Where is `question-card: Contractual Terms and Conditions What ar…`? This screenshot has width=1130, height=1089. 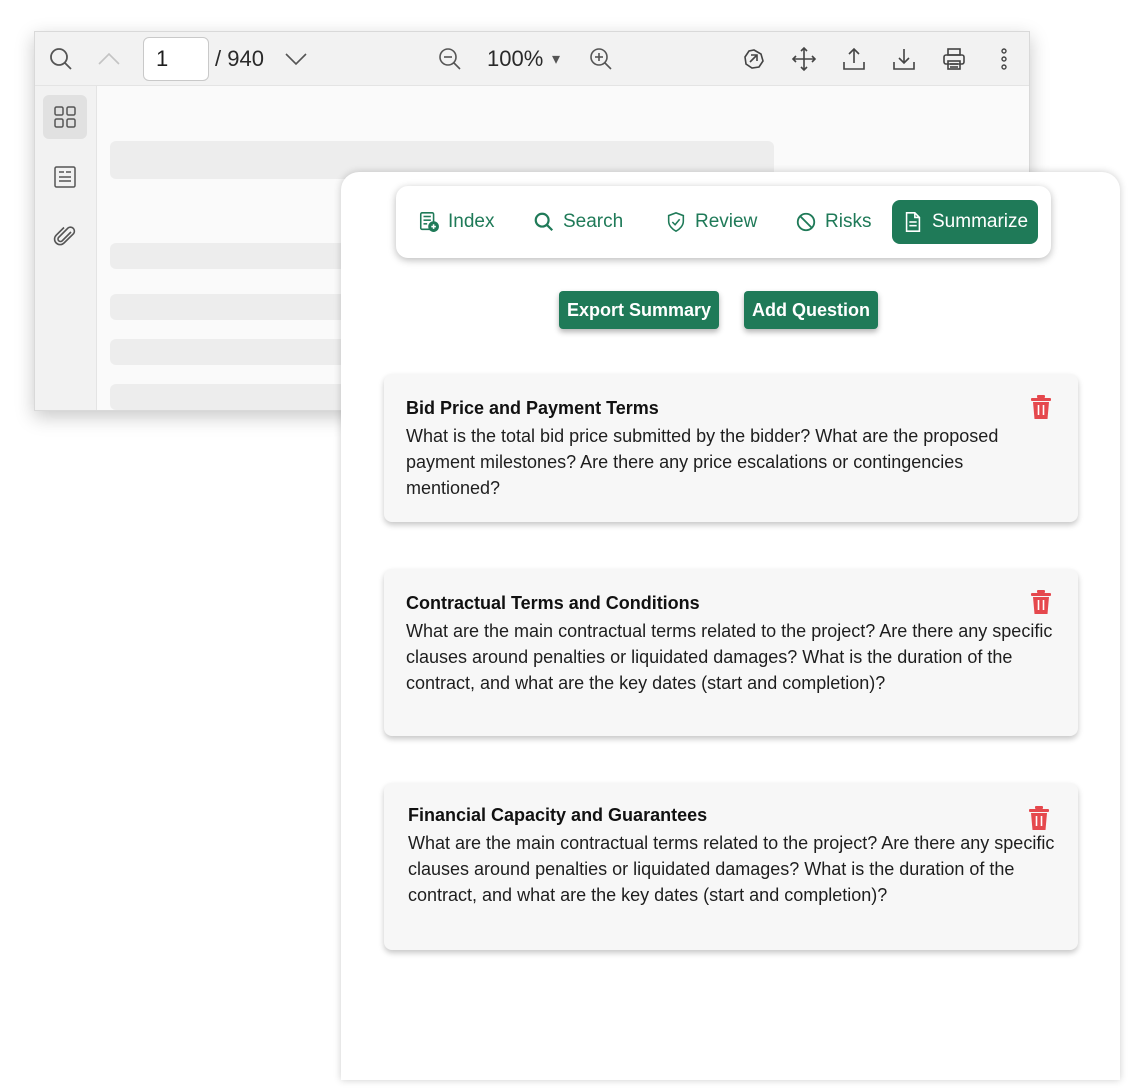 question-card: Contractual Terms and Conditions What ar… is located at coordinates (731, 652).